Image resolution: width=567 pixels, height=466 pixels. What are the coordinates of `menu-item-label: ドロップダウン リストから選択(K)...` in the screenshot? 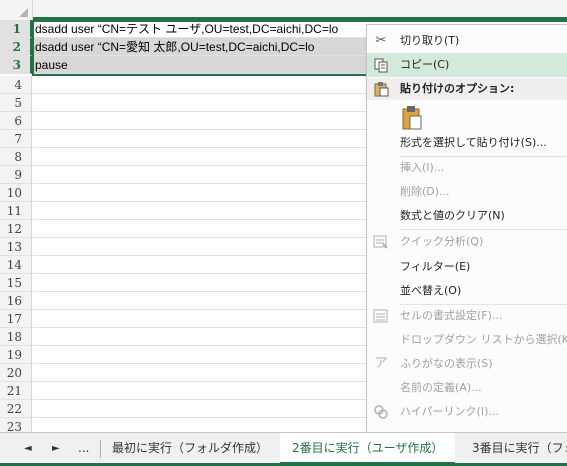 It's located at (483, 339).